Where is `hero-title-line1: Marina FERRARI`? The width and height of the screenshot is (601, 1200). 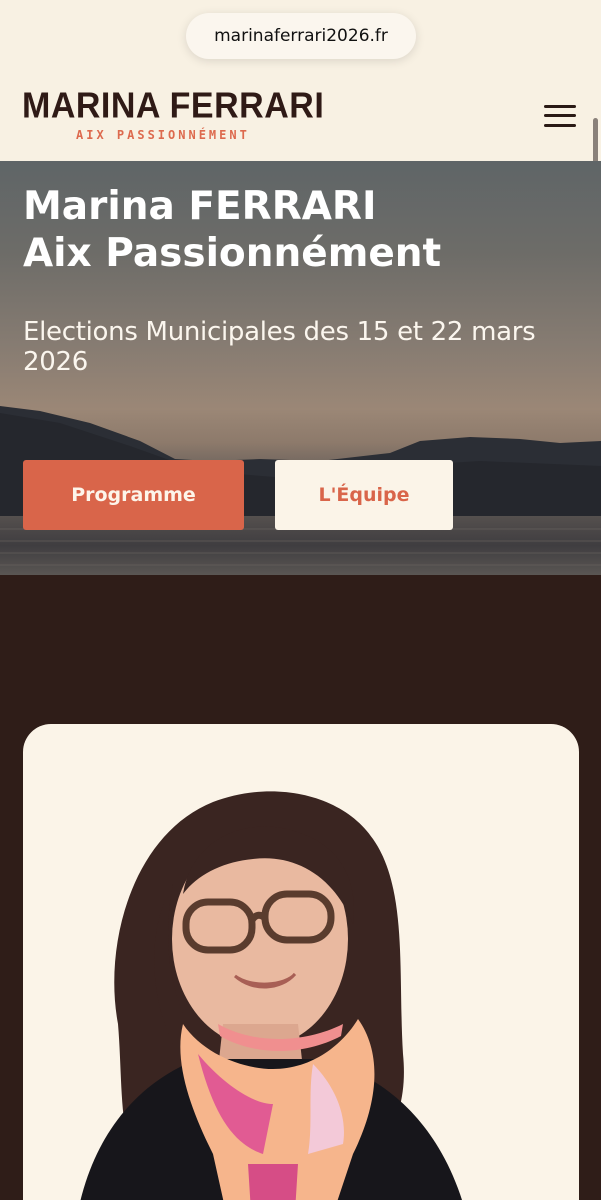 hero-title-line1: Marina FERRARI is located at coordinates (200, 206).